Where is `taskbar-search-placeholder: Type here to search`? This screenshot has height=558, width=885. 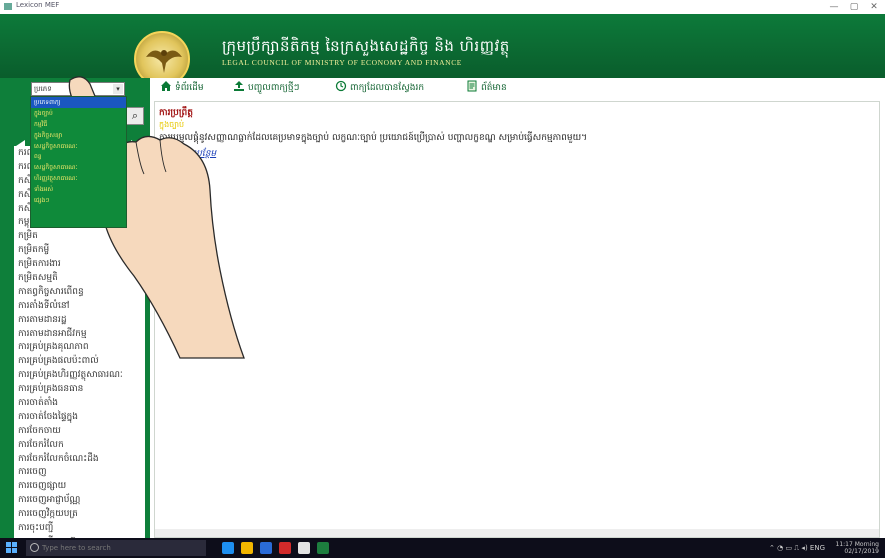 taskbar-search-placeholder: Type here to search is located at coordinates (76, 548).